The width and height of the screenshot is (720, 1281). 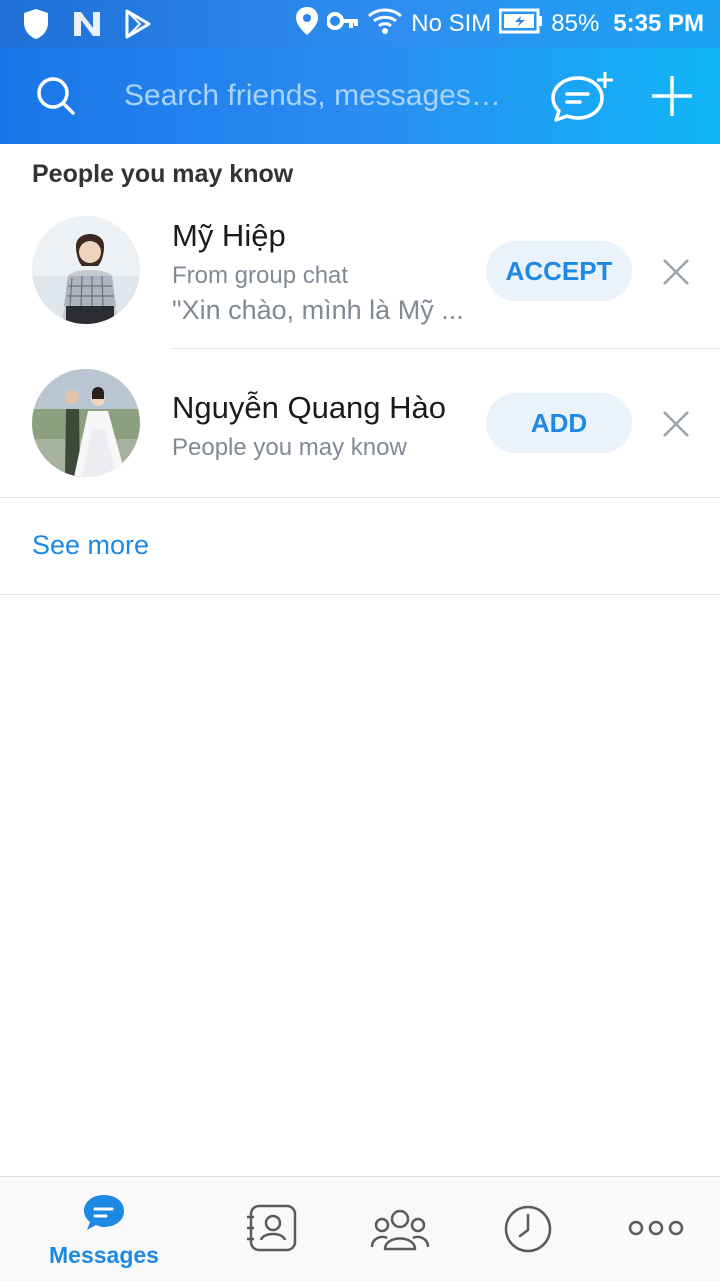 I want to click on play-store-icon, so click(x=138, y=26).